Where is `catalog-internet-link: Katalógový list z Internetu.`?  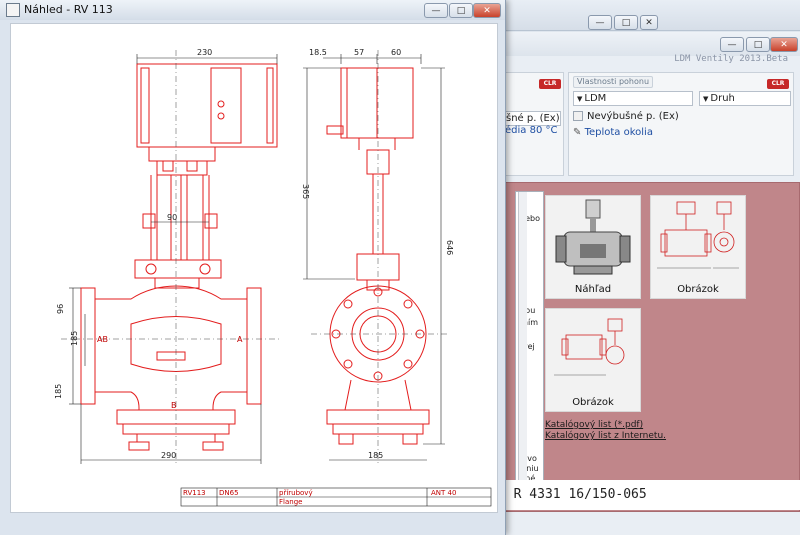 catalog-internet-link: Katalógový list z Internetu. is located at coordinates (605, 436).